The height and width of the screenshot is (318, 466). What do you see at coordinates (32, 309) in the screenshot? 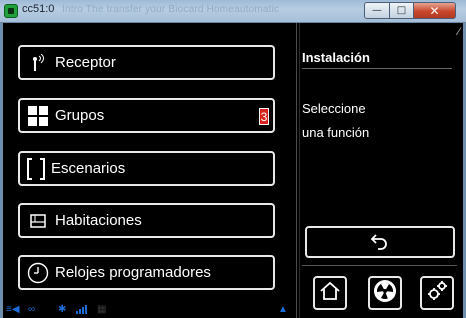
I see `link-icon: ∞` at bounding box center [32, 309].